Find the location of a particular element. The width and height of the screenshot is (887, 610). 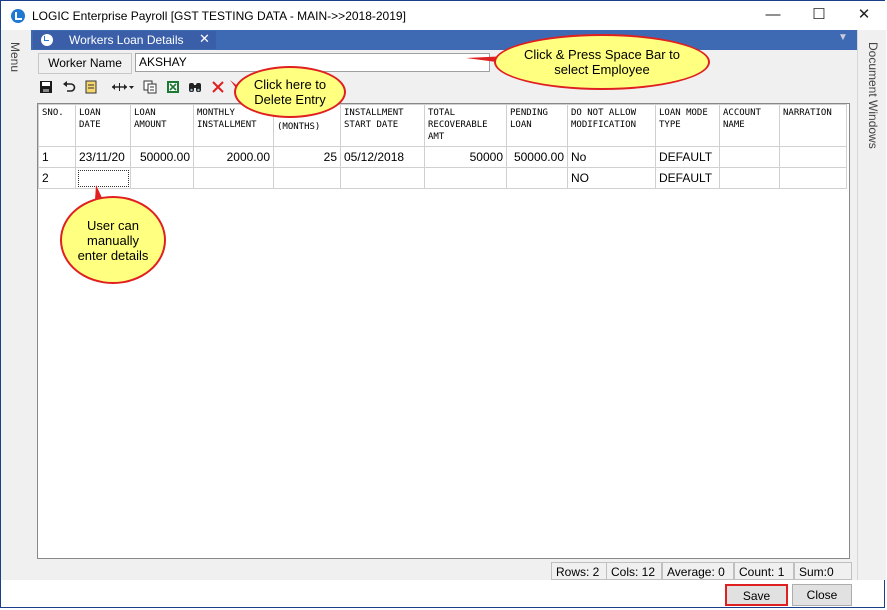

callout-manual-entry-text: User can manually enter details is located at coordinates (113, 240).